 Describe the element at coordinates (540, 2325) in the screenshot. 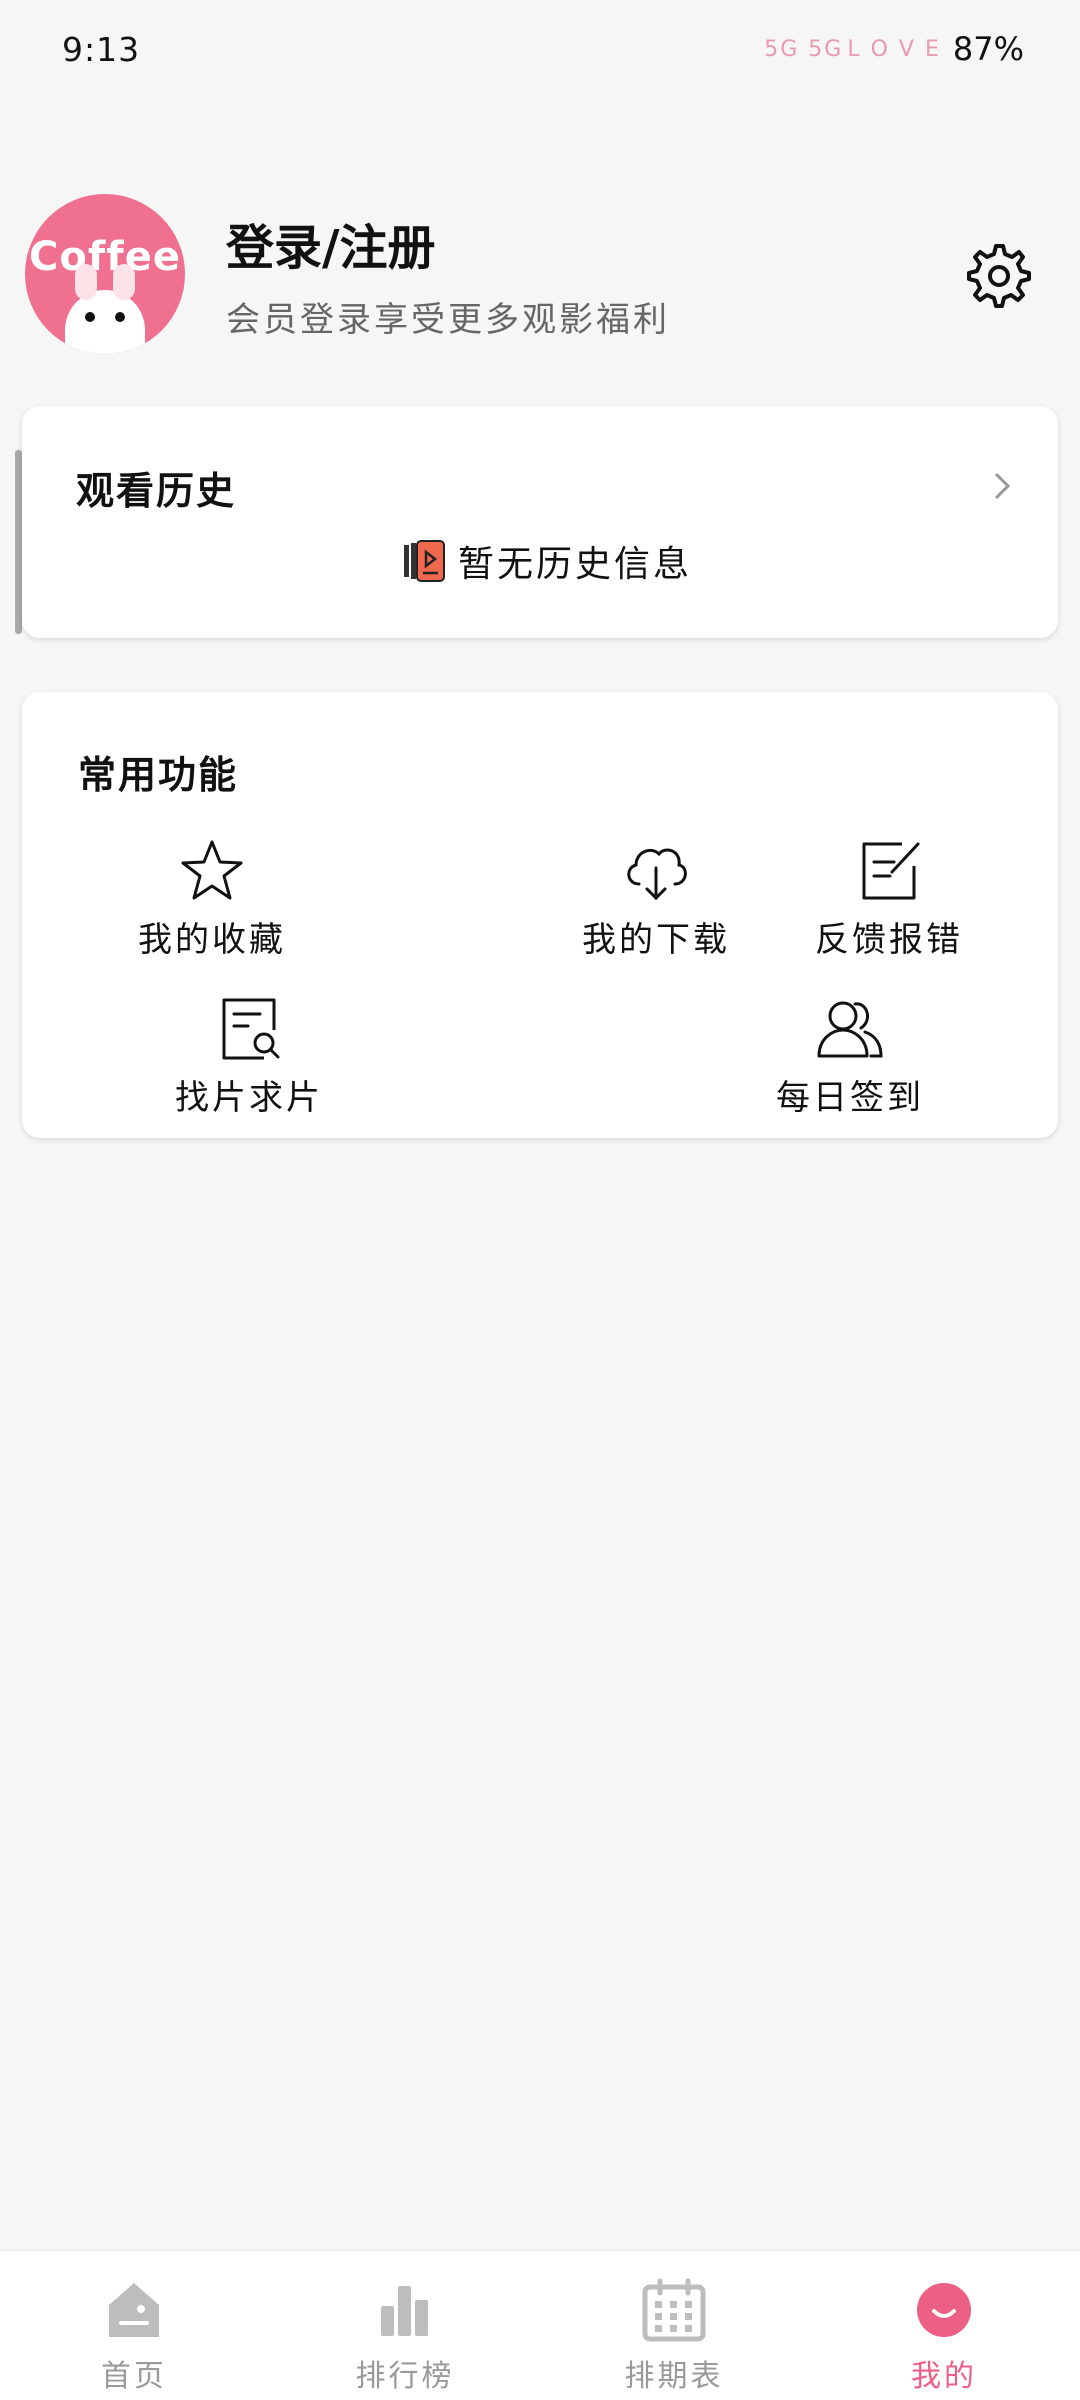

I see `bottom-navigation: 首页 排行榜 排期表 我的` at that location.